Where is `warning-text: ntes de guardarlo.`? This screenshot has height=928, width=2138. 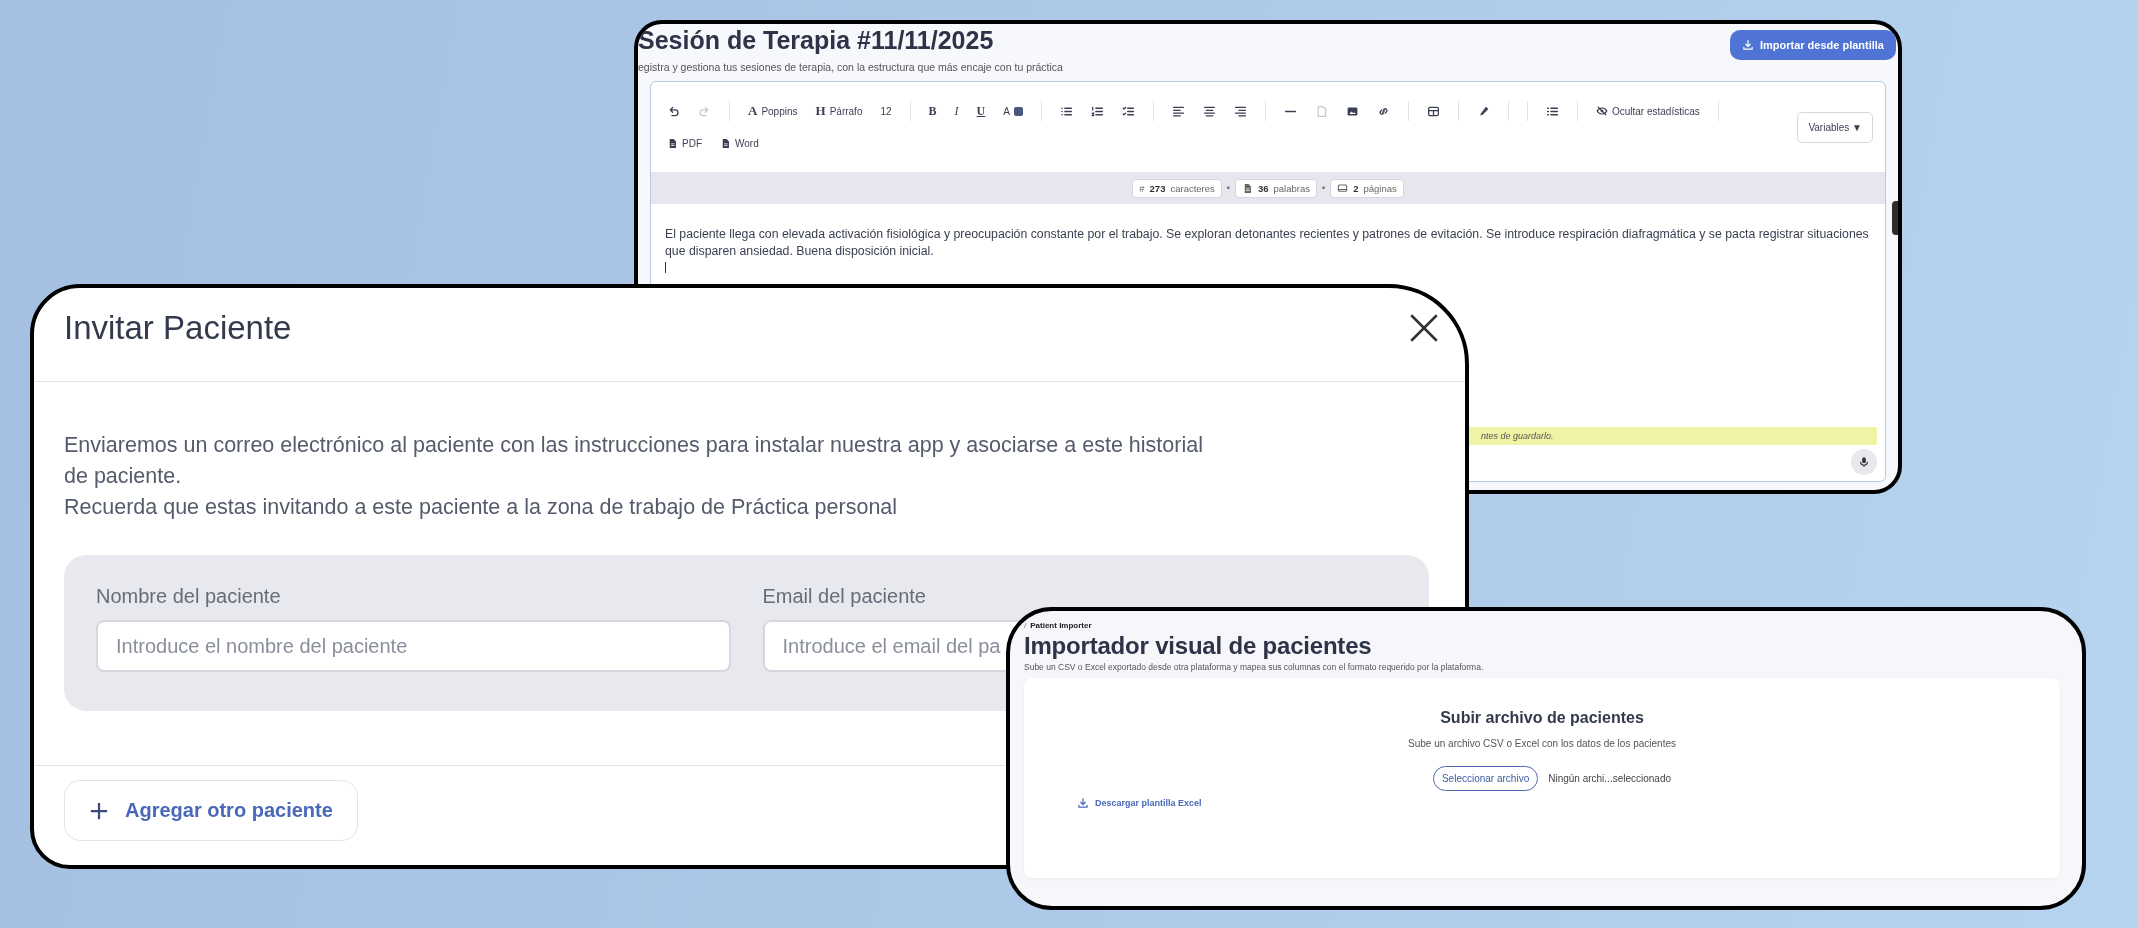
warning-text: ntes de guardarlo. is located at coordinates (1517, 436).